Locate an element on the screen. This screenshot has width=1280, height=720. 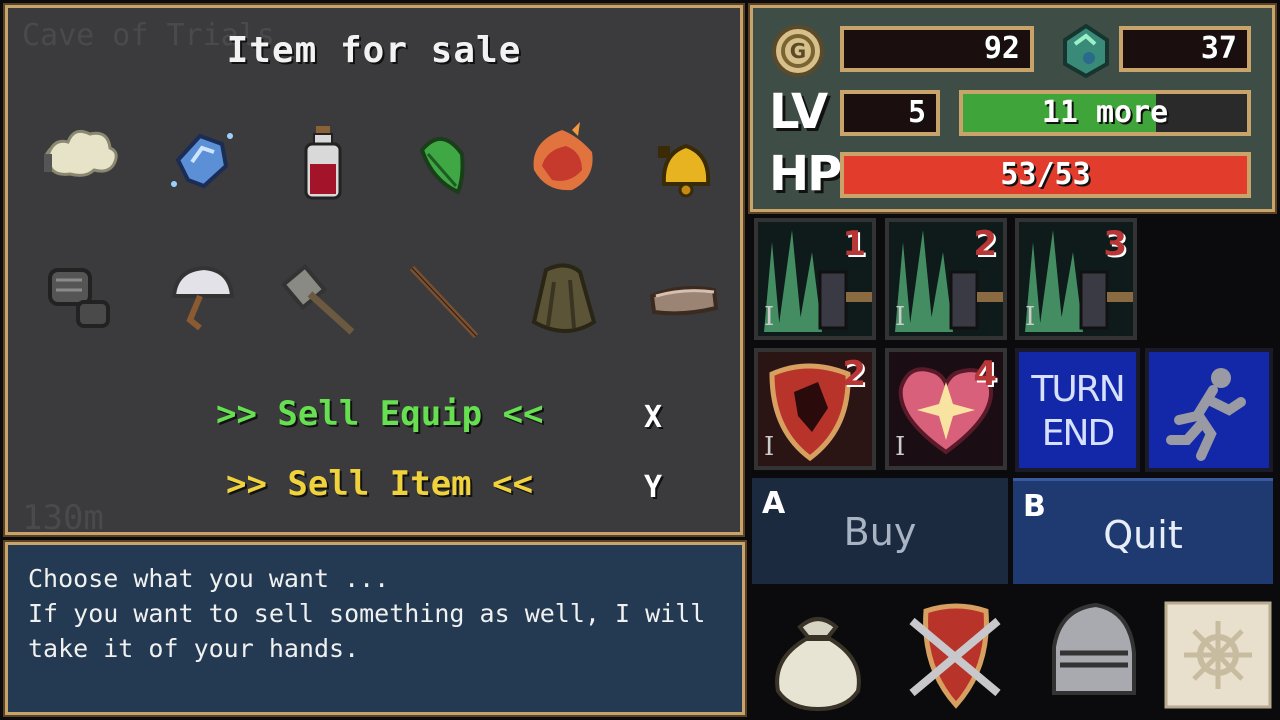
exp-bar: 11 more is located at coordinates (1105, 113).